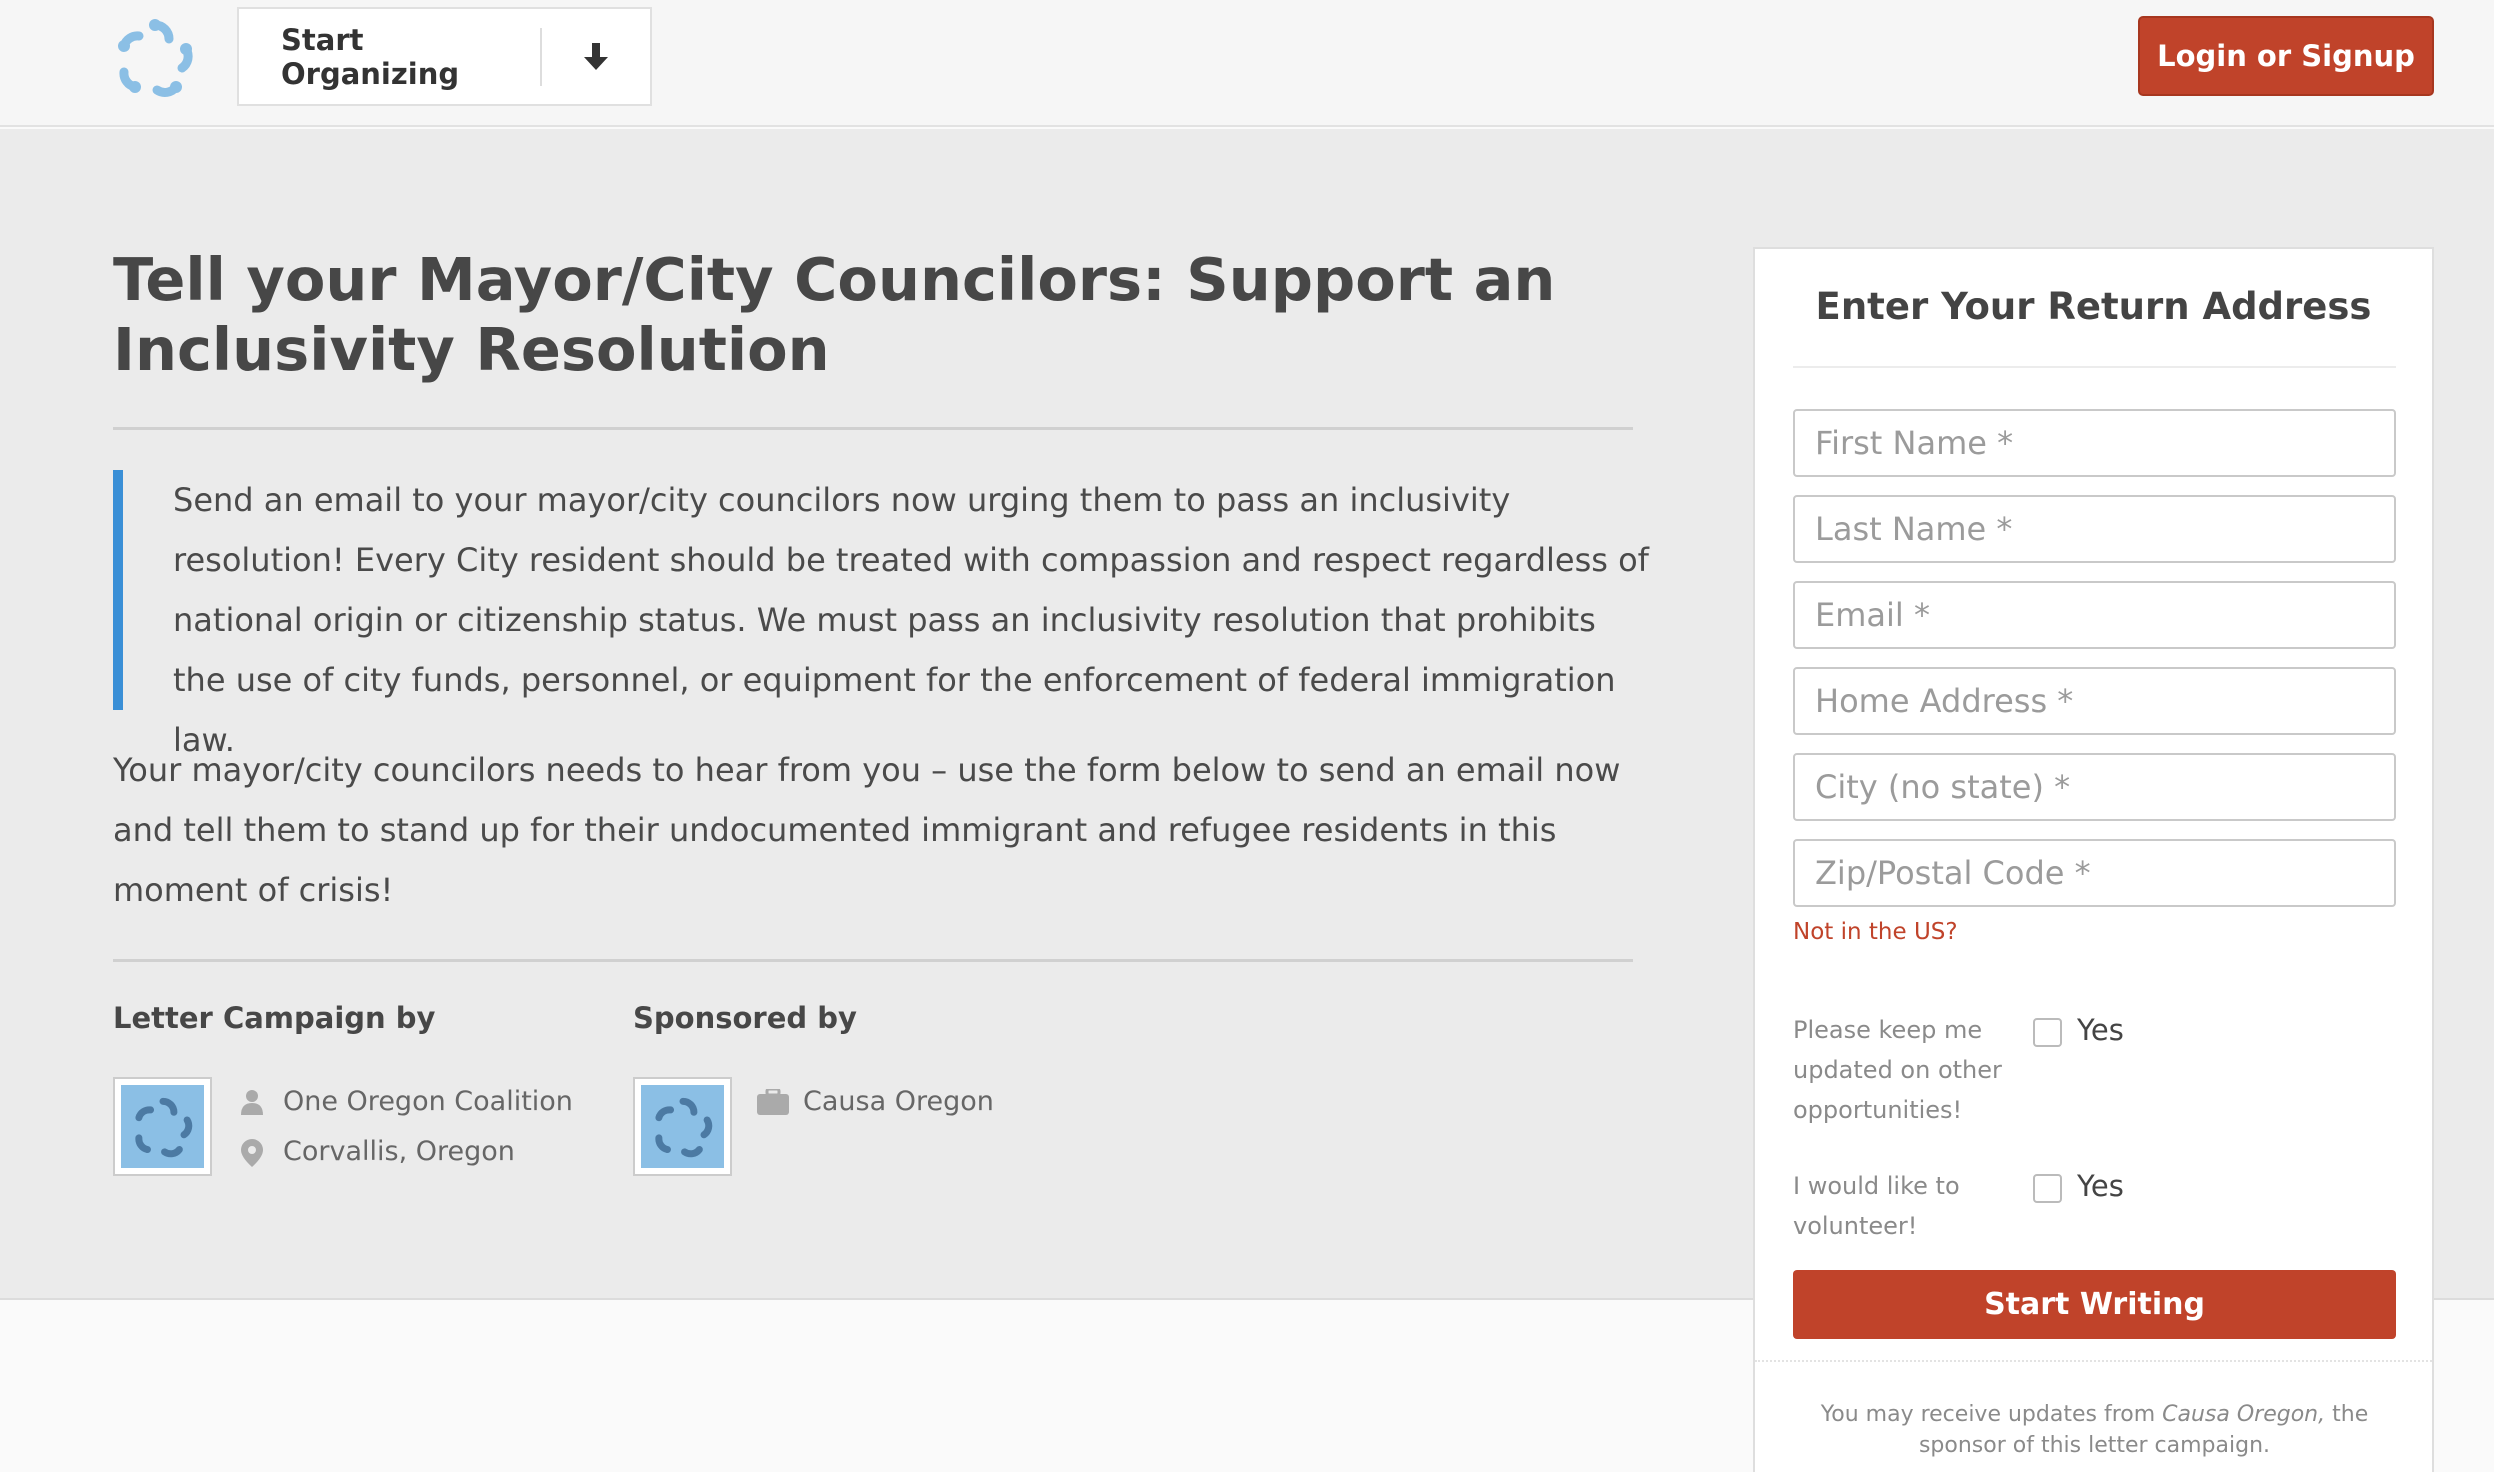 This screenshot has height=1472, width=2494. What do you see at coordinates (2094, 787) in the screenshot?
I see `city-field` at bounding box center [2094, 787].